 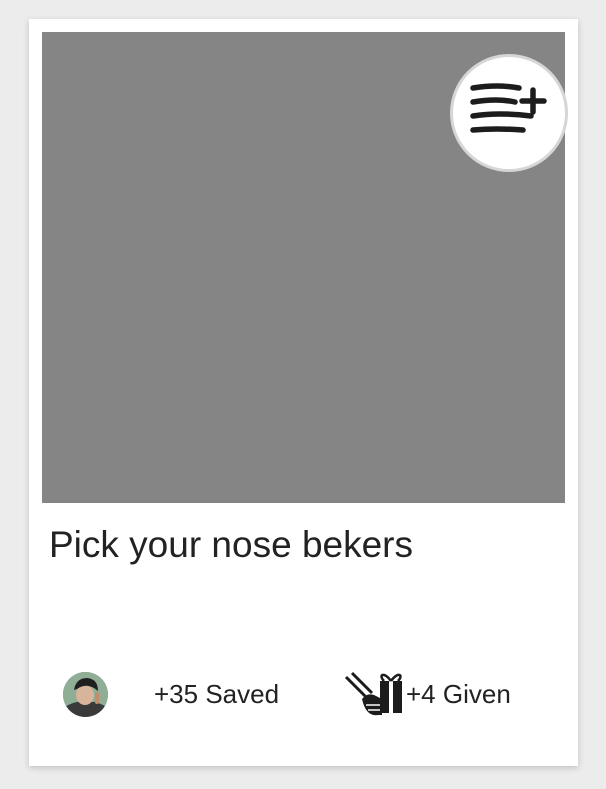 I want to click on card-footer: +35 Saved +4 Given, so click(x=303, y=695).